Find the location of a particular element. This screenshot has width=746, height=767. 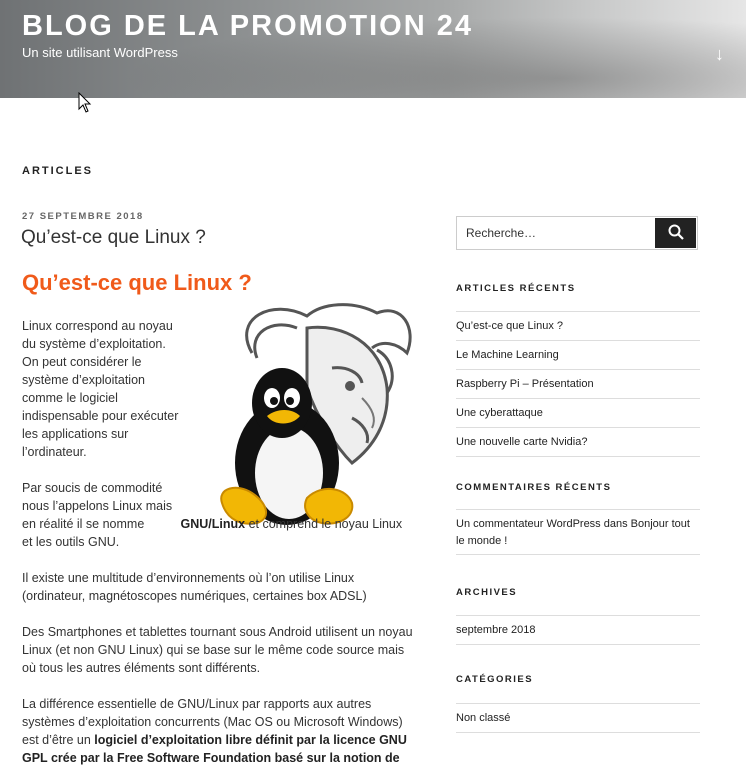

post-title-link: Qu’est-ce que Linux ? is located at coordinates (113, 238).